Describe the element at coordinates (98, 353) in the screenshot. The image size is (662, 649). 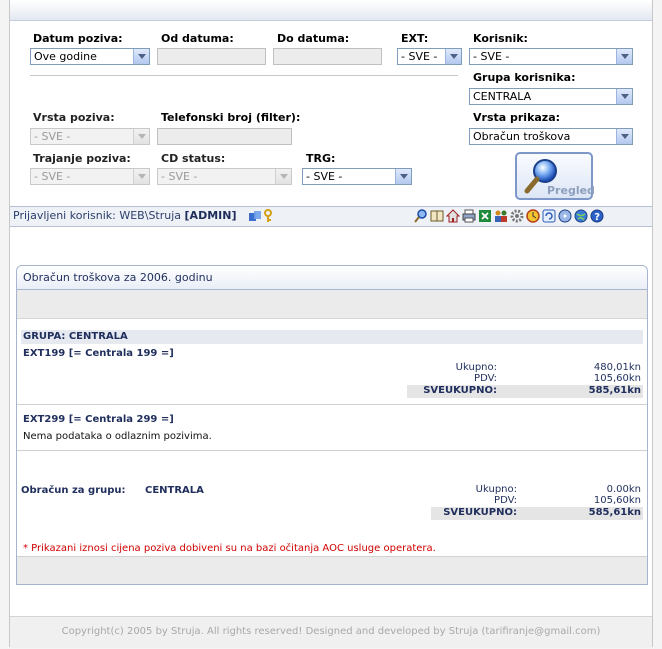
I see `ext1-name: EXT199 [= Centrala 199 =]` at that location.